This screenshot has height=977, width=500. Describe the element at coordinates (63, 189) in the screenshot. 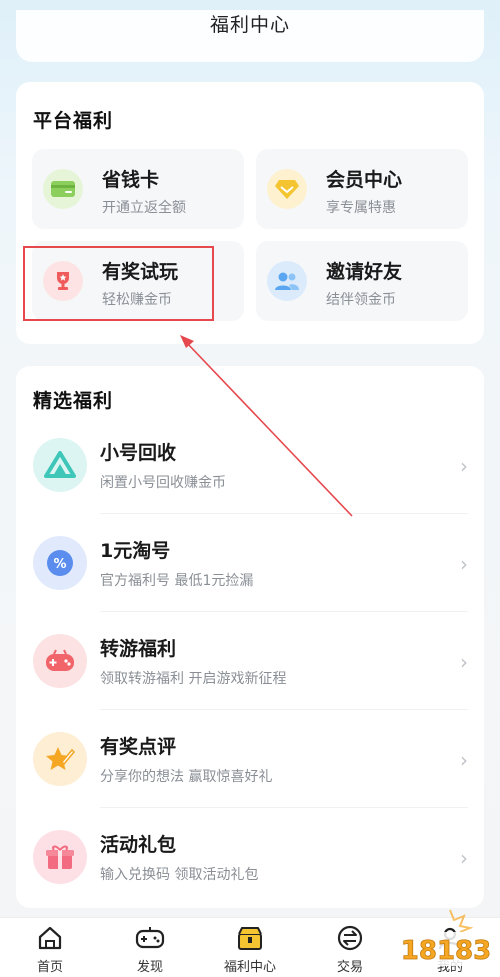

I see `wallet-card-icon` at that location.